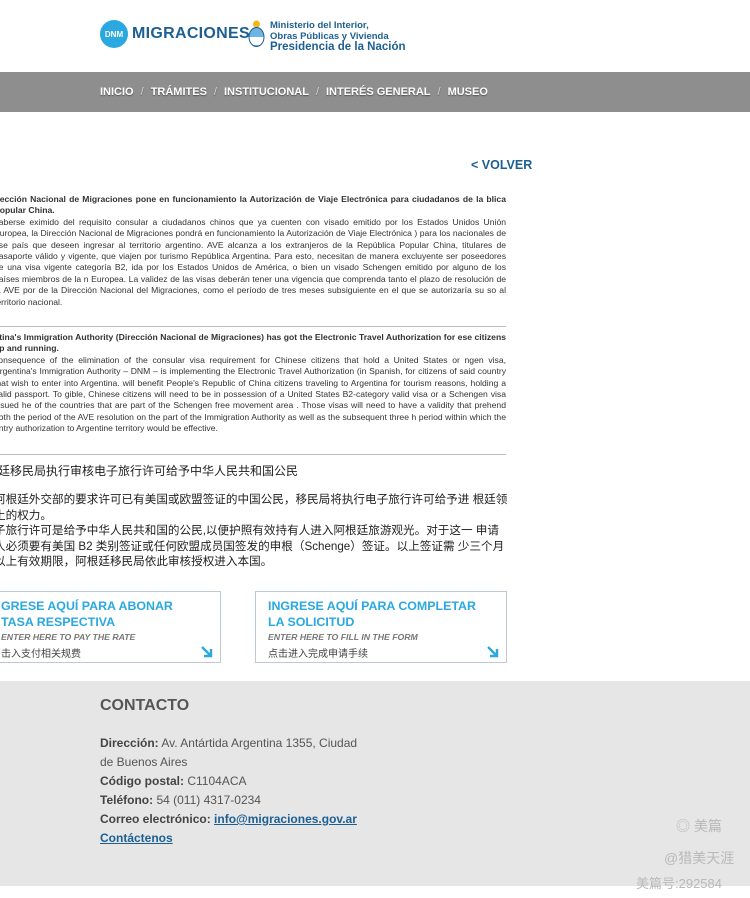 Image resolution: width=750 pixels, height=898 pixels. I want to click on application-title-2: LA SOLICITUD, so click(311, 622).